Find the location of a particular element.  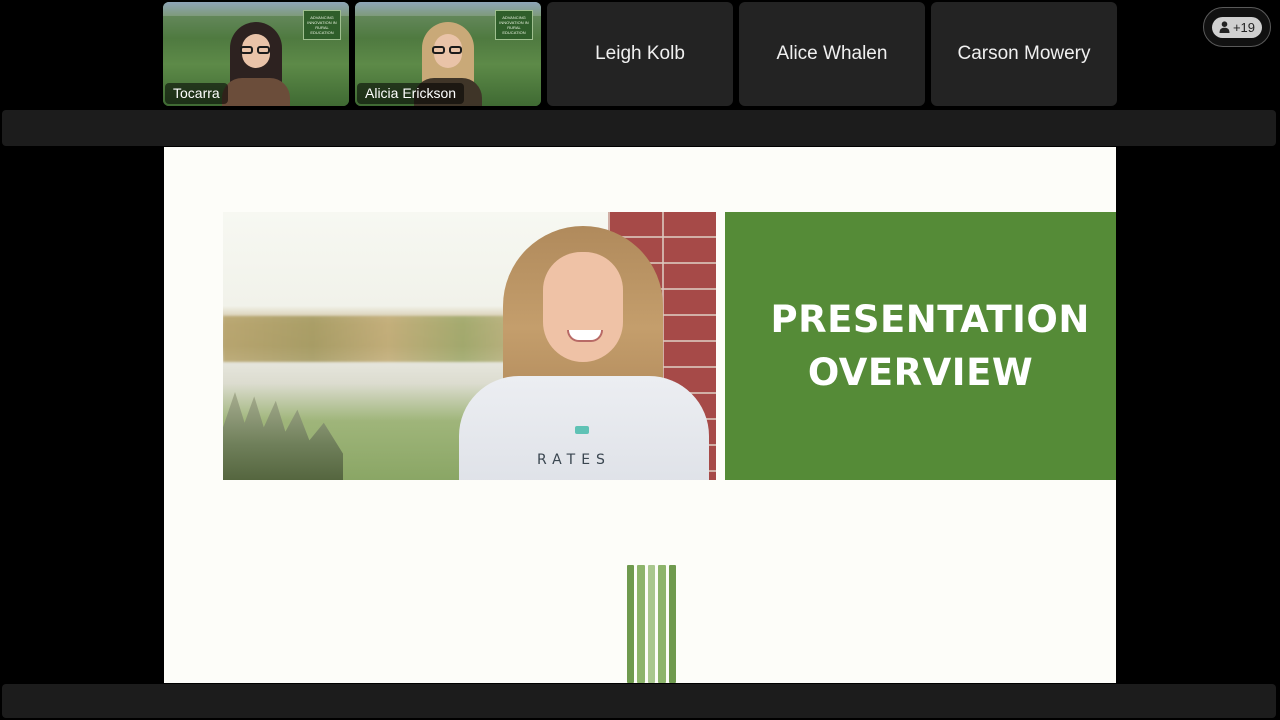

participant-name-tile: Leigh Kolb is located at coordinates (640, 54).